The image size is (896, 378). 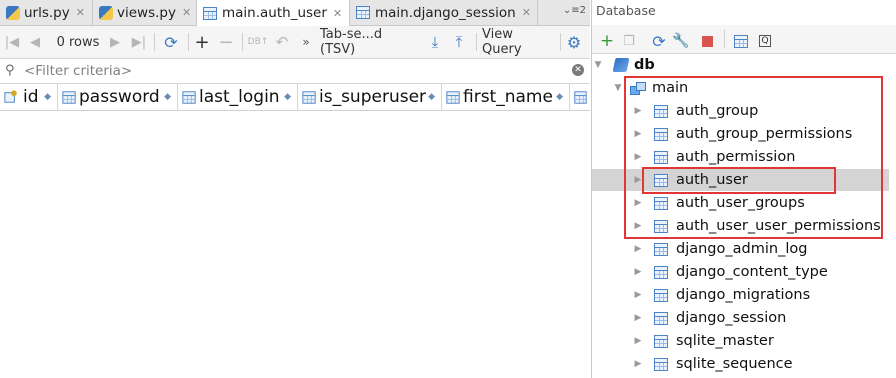 I want to click on revert-icon: ↶, so click(x=282, y=42).